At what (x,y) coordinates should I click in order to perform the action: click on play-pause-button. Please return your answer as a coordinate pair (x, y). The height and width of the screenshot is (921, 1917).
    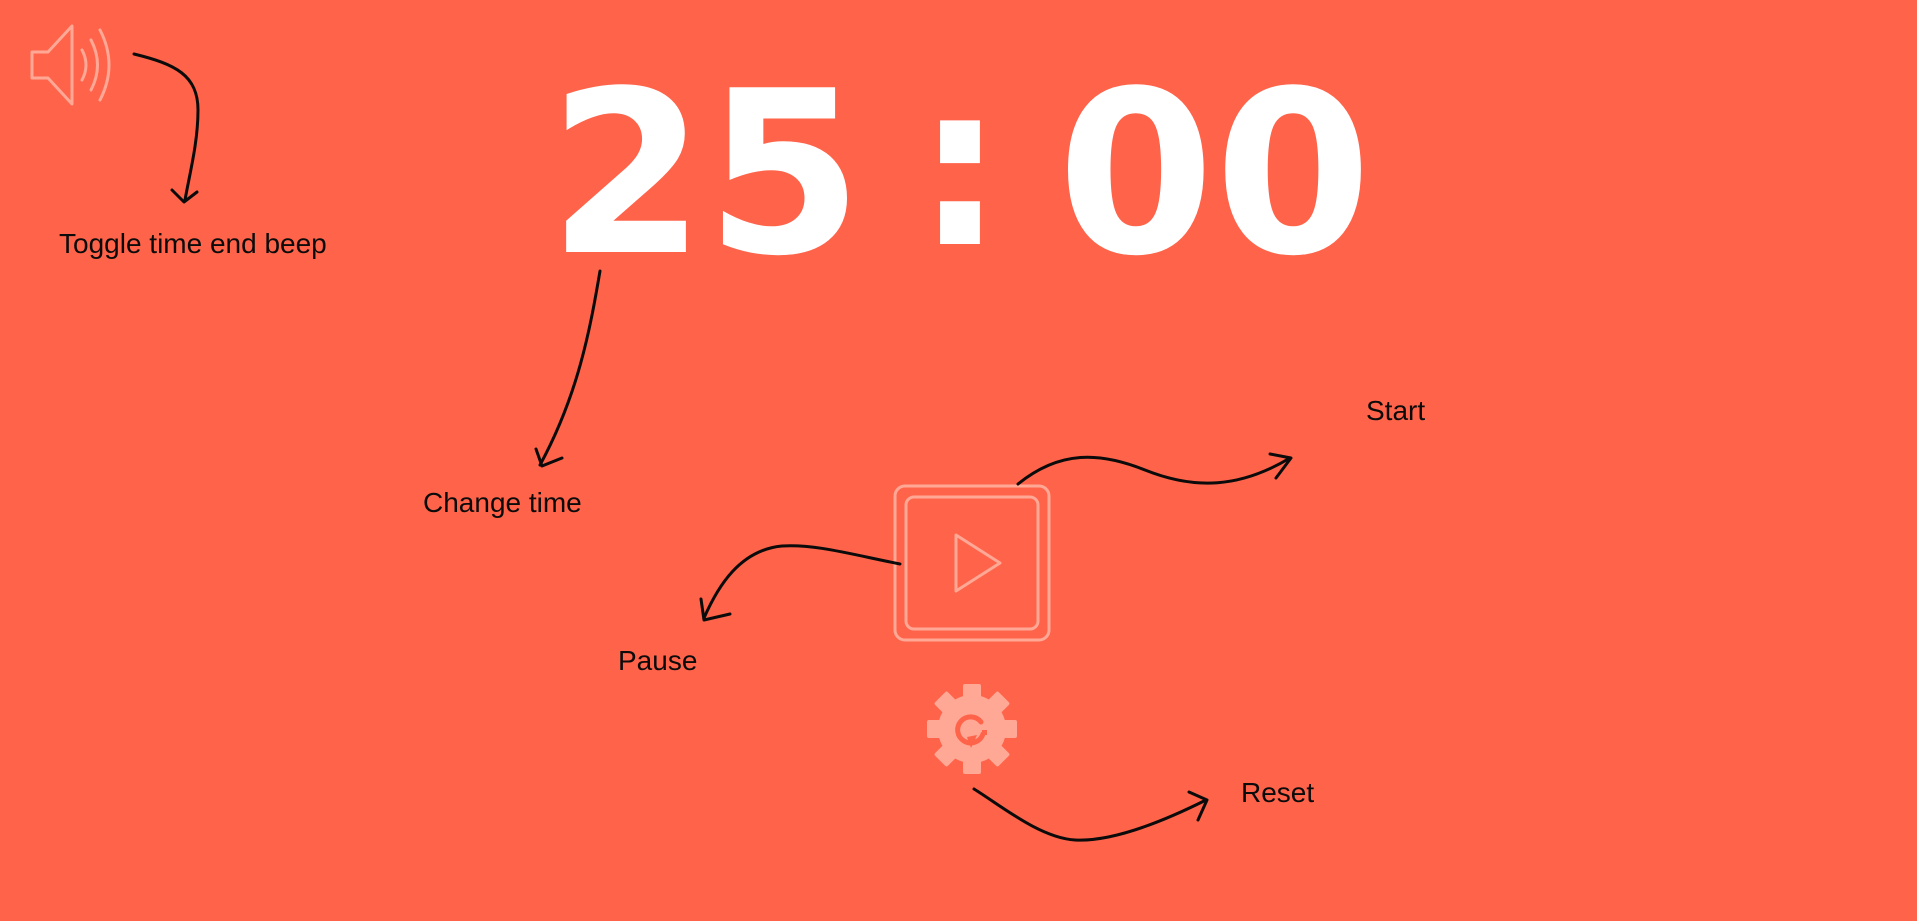
    Looking at the image, I should click on (972, 563).